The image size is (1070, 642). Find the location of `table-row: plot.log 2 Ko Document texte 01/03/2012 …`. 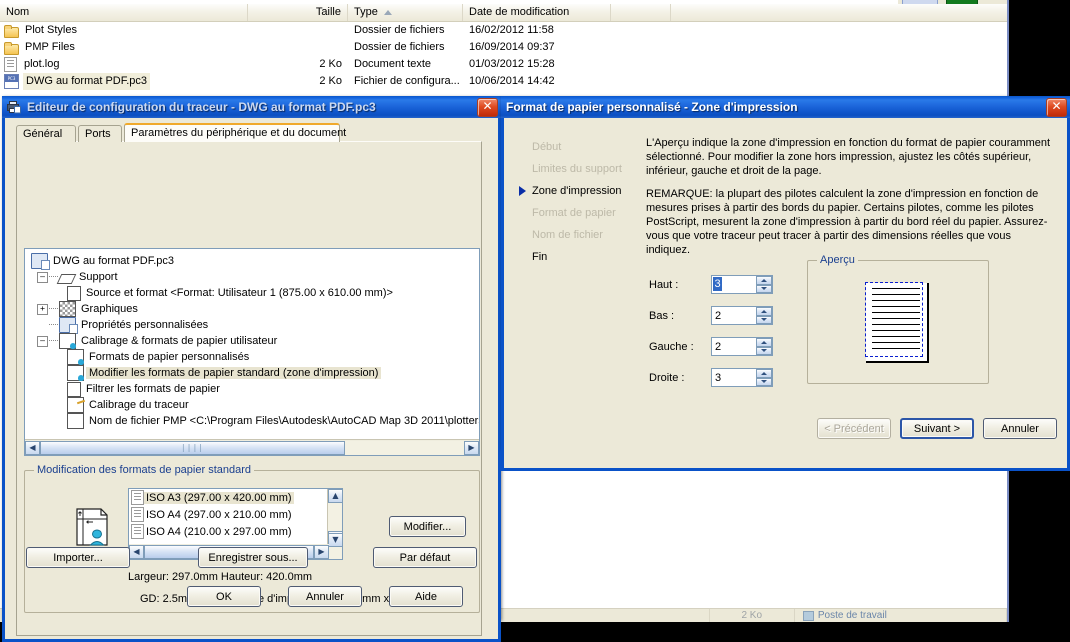

table-row: plot.log 2 Ko Document texte 01/03/2012 … is located at coordinates (503, 64).